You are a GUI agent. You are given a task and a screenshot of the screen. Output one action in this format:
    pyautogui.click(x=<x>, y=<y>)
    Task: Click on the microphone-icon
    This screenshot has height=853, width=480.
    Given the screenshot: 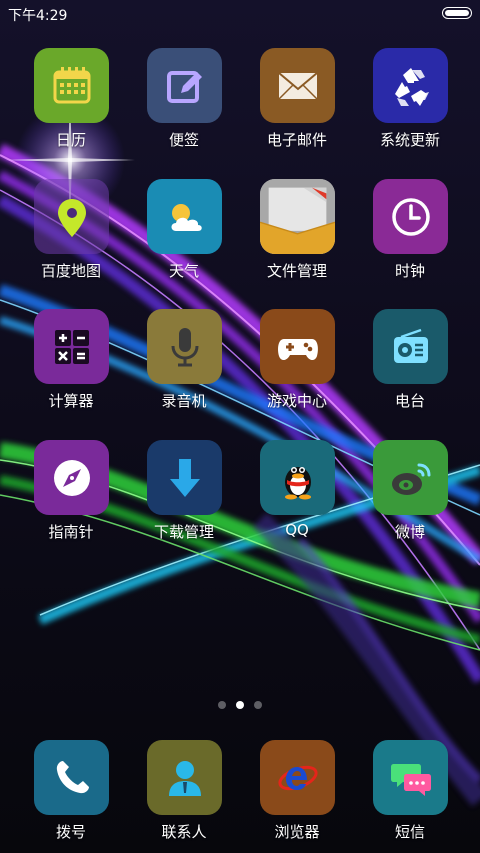 What is the action you would take?
    pyautogui.click(x=184, y=346)
    